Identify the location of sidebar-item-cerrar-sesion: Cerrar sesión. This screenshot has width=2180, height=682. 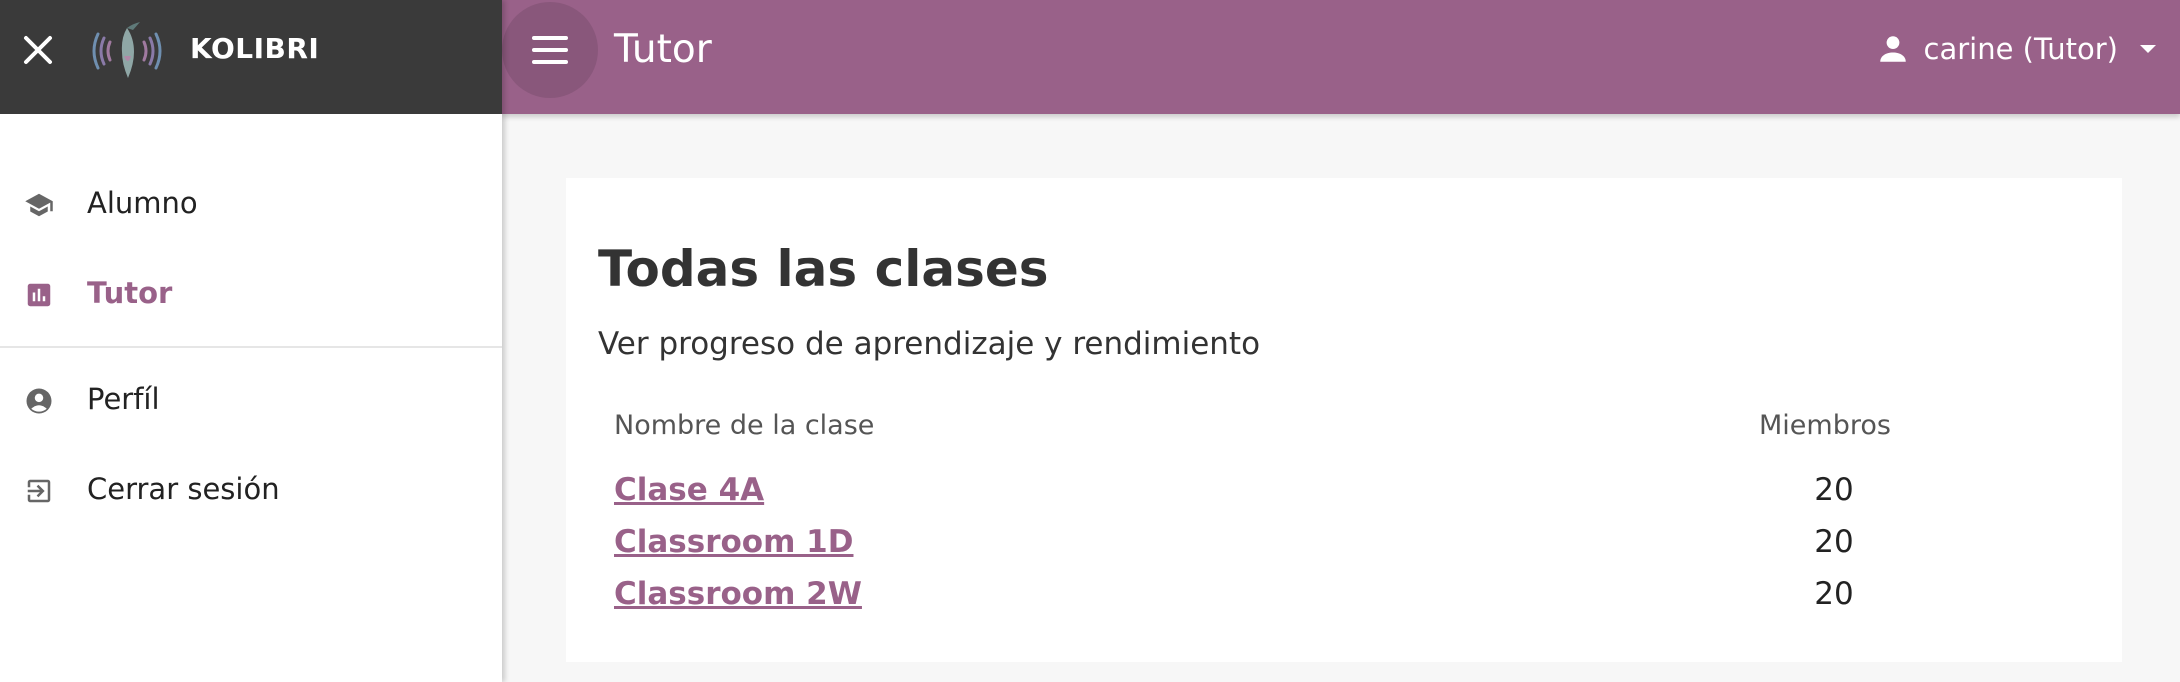
(251, 489).